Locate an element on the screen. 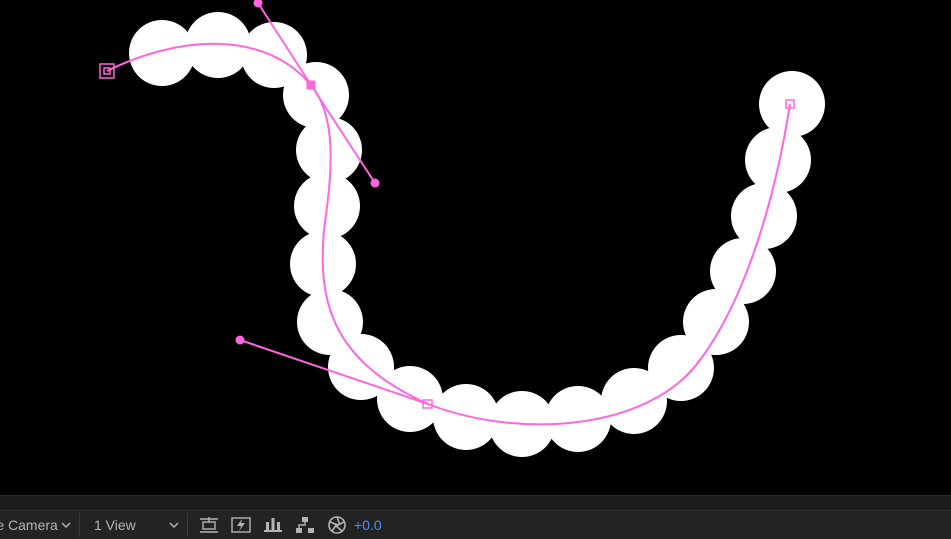  timeline-icon is located at coordinates (273, 525).